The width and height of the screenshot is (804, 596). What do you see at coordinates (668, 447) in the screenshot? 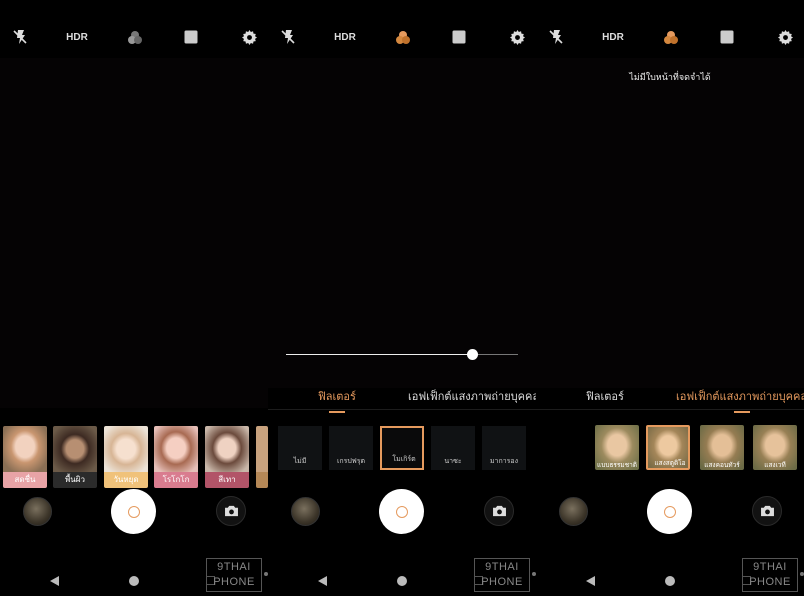
I see `lighting-effect-tile-selected: แสงสตูดิโอ` at bounding box center [668, 447].